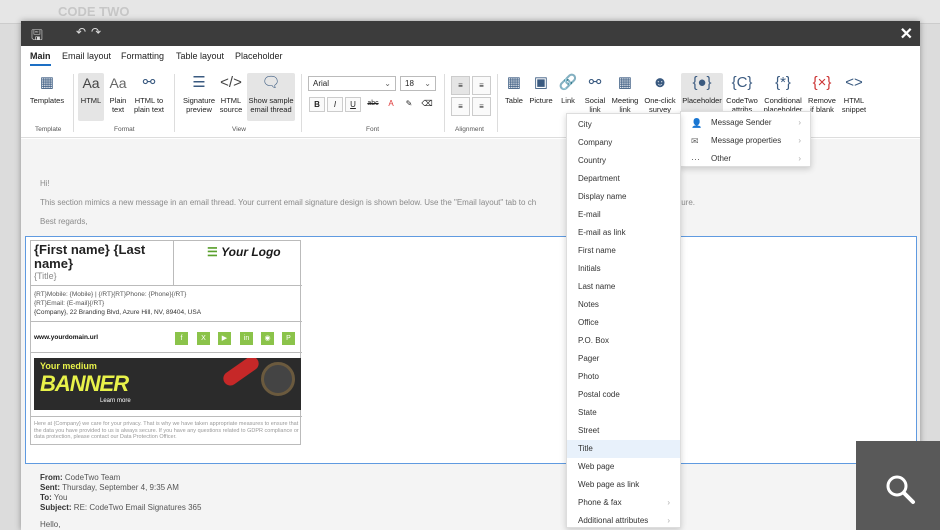 The image size is (940, 530). What do you see at coordinates (745, 141) in the screenshot?
I see `menu-item-message-properties: ✉ Message properties ›` at bounding box center [745, 141].